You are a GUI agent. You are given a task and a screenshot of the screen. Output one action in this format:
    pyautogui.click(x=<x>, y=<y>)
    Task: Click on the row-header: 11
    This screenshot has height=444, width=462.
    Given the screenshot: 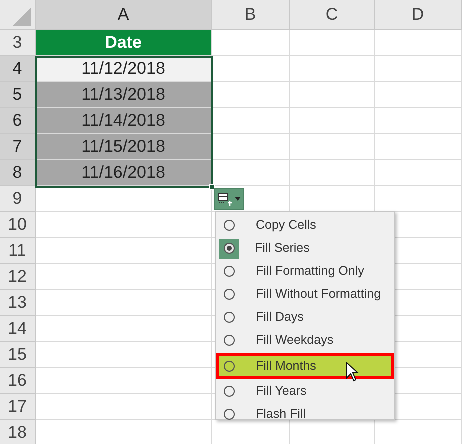 What is the action you would take?
    pyautogui.click(x=18, y=251)
    